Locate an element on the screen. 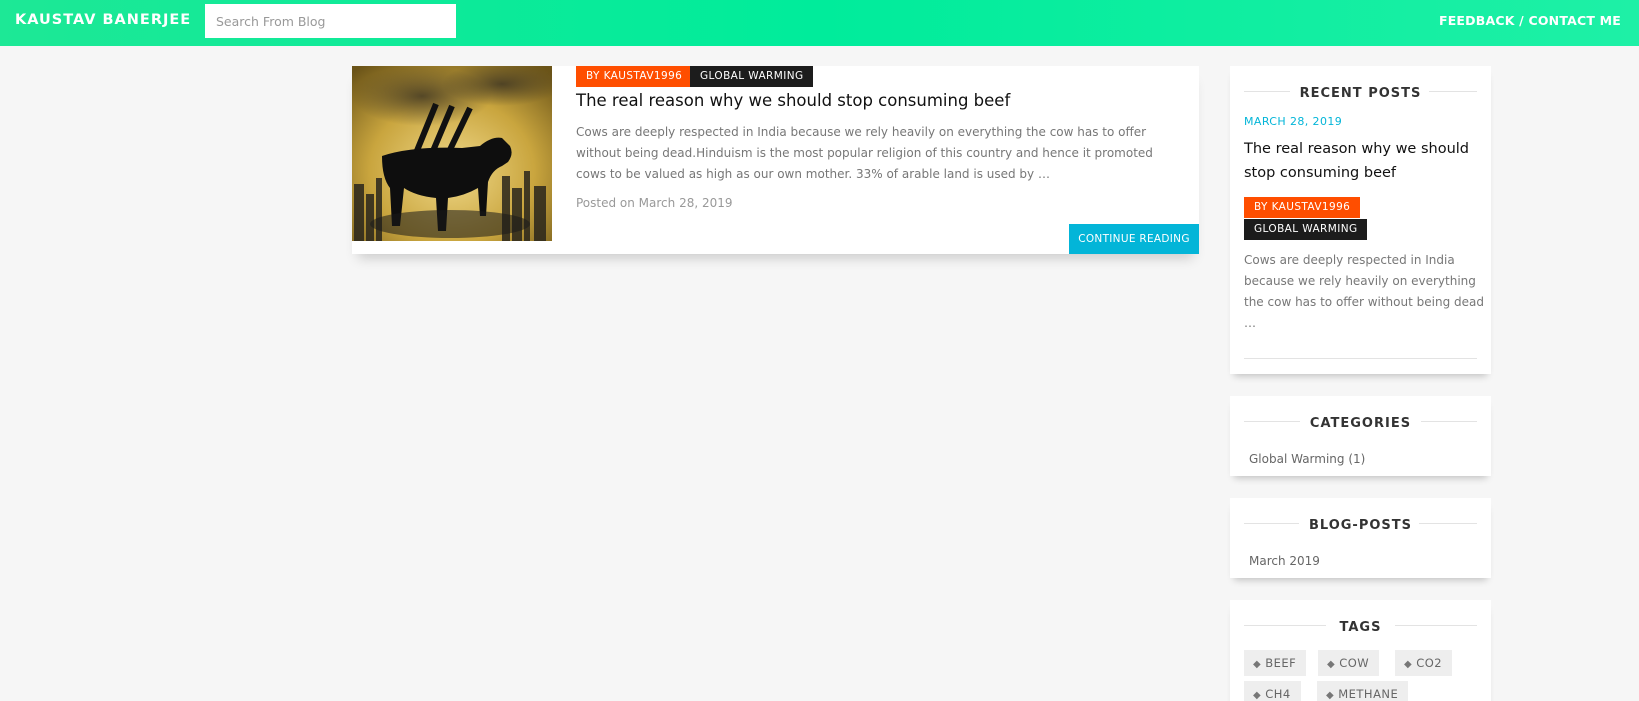 This screenshot has height=701, width=1639. tag-label: CO2 is located at coordinates (1429, 663).